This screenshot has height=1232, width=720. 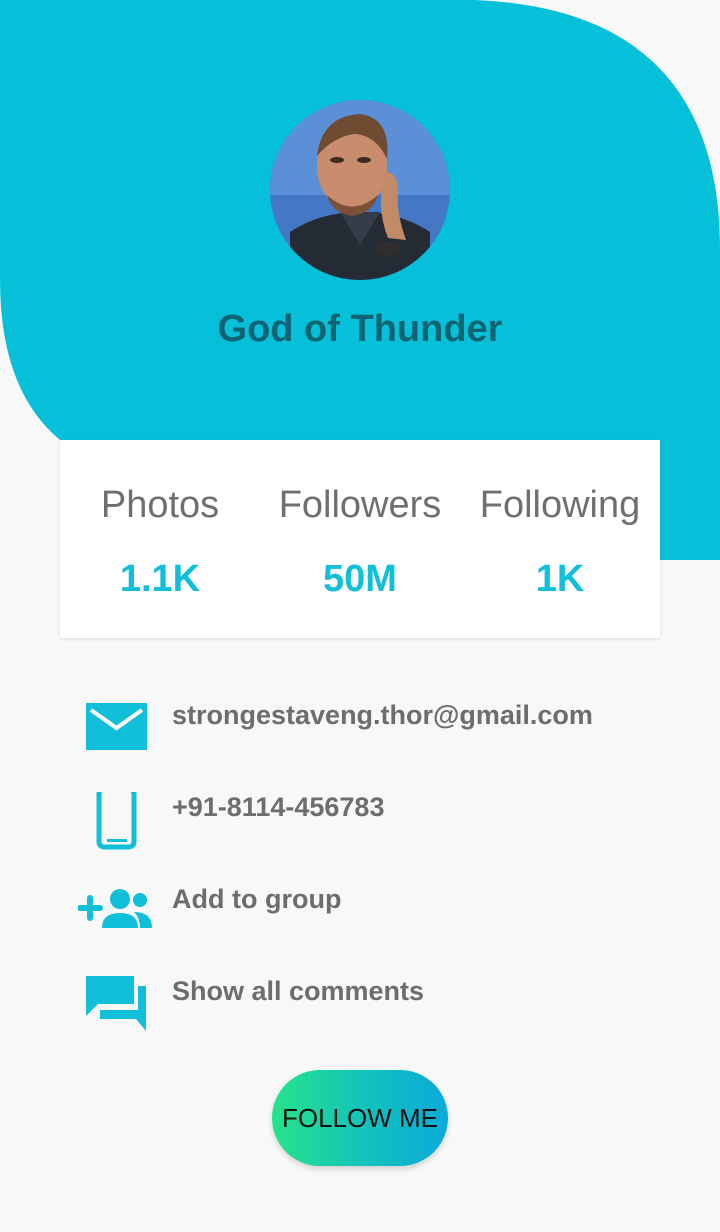 I want to click on stat-following: Following 1K, so click(x=560, y=539).